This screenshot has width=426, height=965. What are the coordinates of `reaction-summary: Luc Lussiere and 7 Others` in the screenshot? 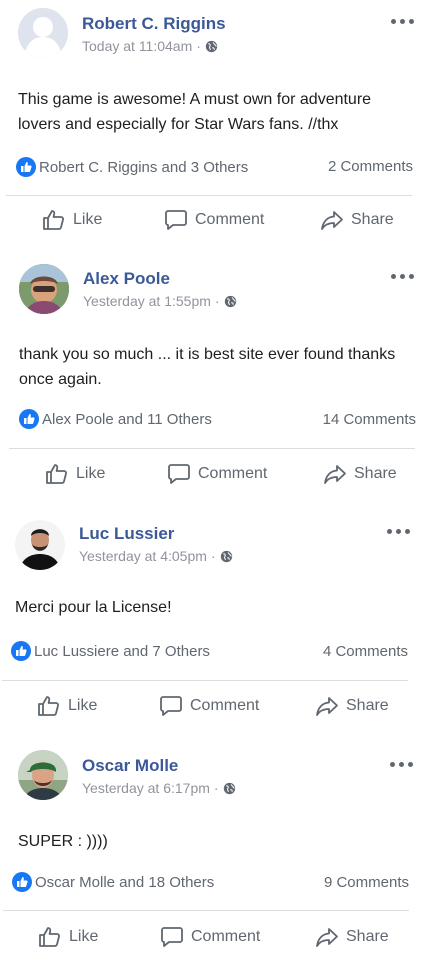 It's located at (110, 651).